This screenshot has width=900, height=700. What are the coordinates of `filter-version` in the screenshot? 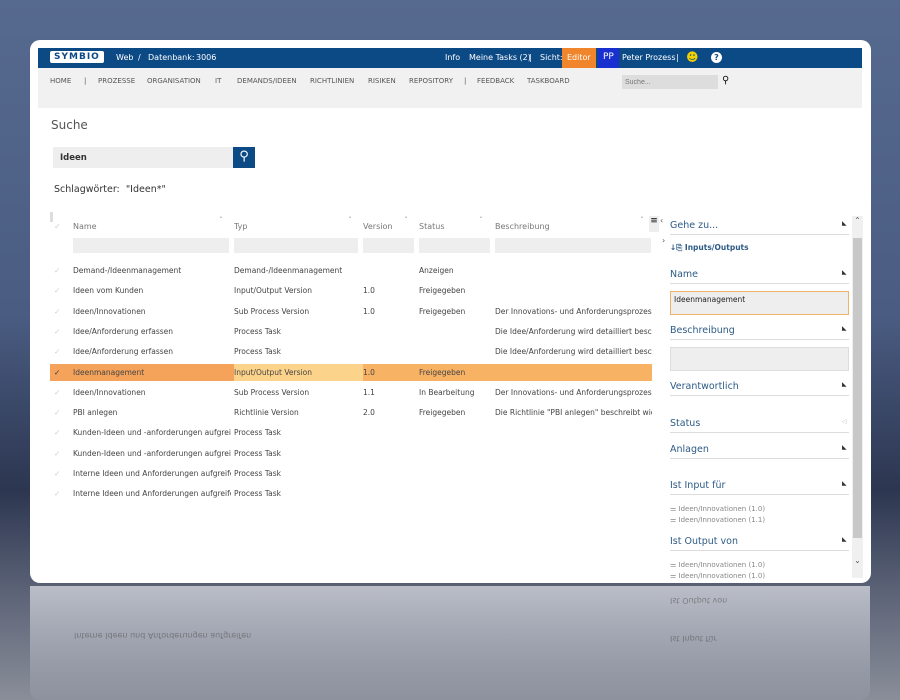 It's located at (388, 245).